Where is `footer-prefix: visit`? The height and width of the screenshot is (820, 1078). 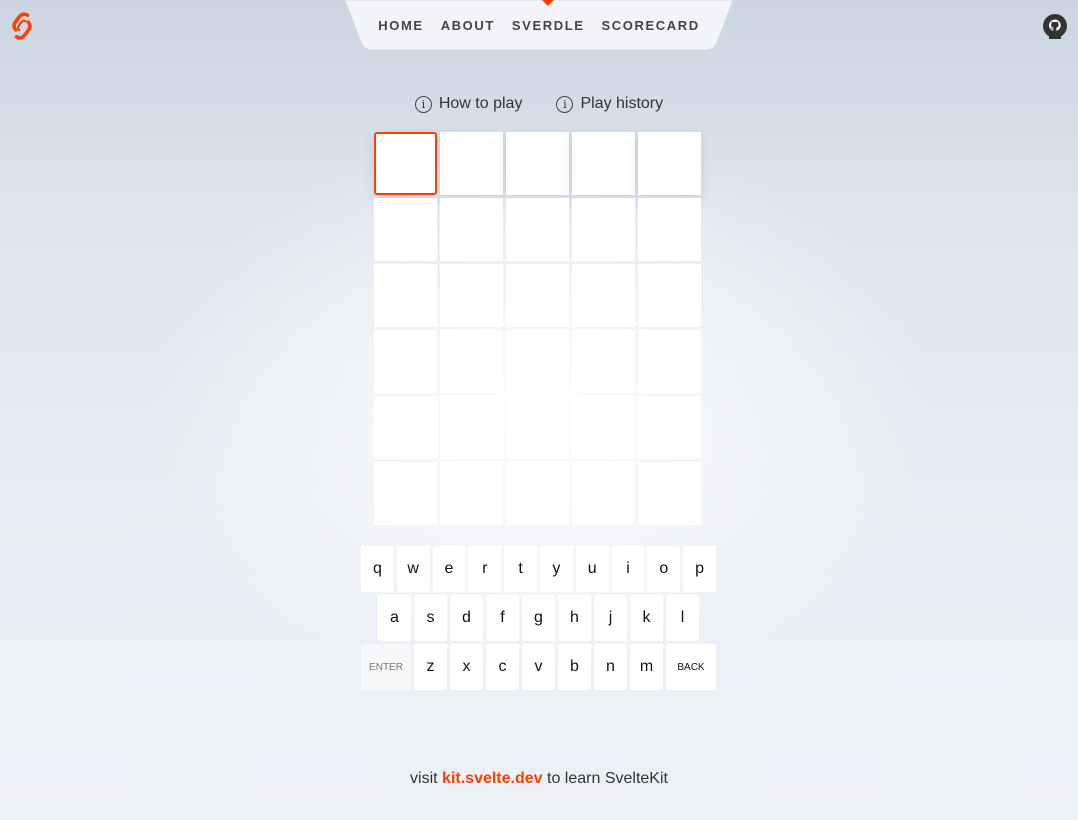
footer-prefix: visit is located at coordinates (424, 778).